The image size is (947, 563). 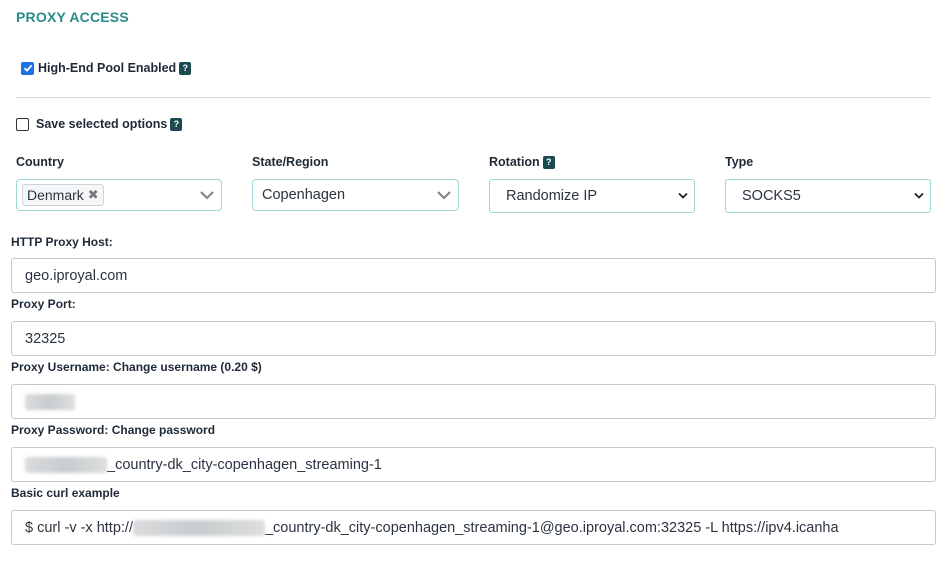 I want to click on host-label: HTTP Proxy Host:, so click(x=62, y=242).